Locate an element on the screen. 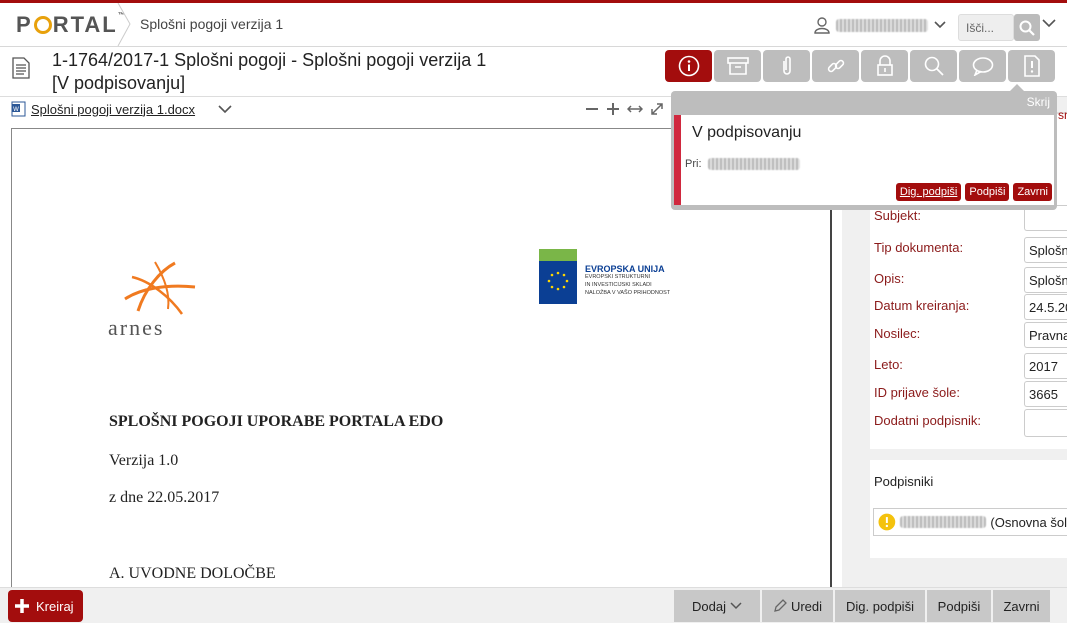 The image size is (1067, 623). field-label-created: Datum kreiranja: is located at coordinates (922, 305).